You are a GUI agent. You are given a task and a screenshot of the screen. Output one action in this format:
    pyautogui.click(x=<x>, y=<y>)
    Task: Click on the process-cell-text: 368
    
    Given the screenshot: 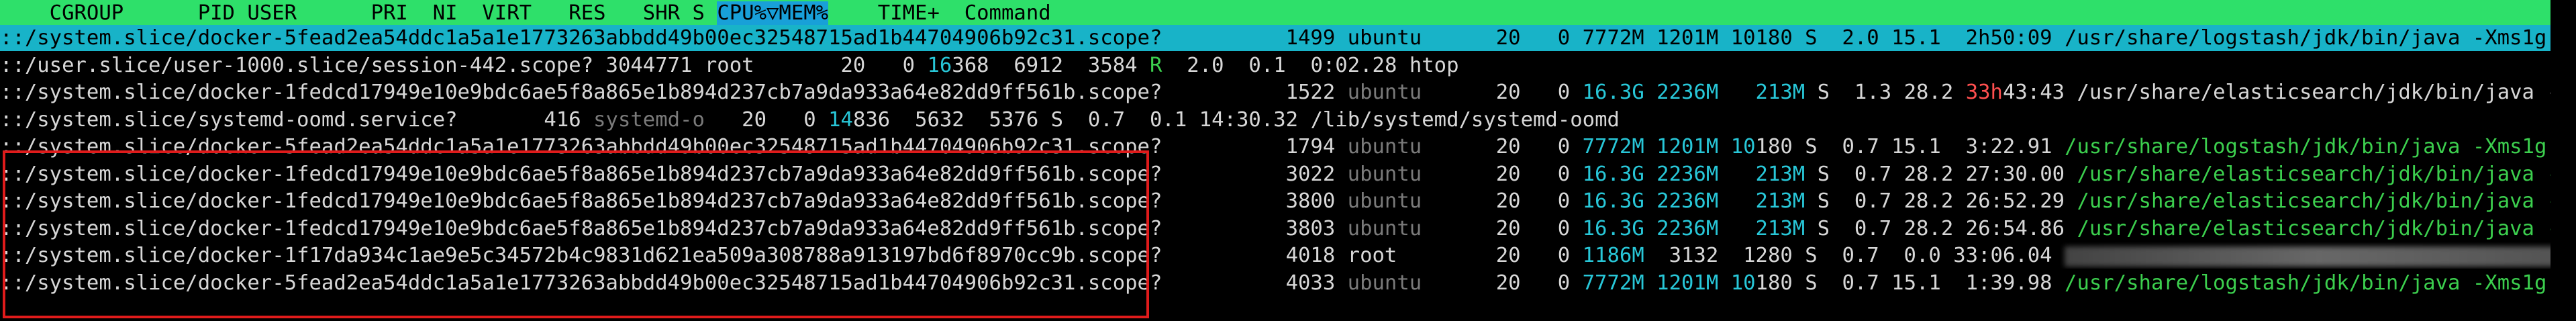 What is the action you would take?
    pyautogui.click(x=983, y=65)
    